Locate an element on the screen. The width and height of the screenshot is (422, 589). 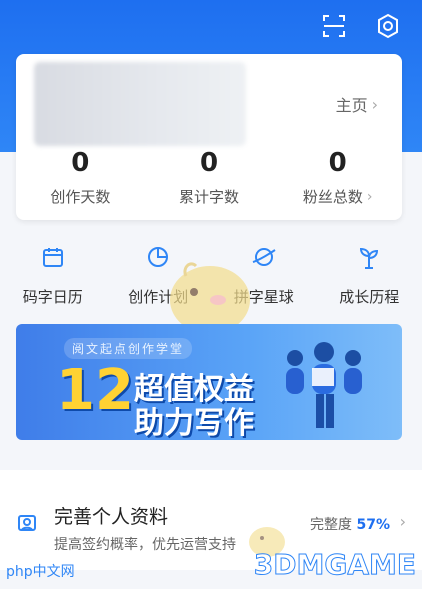
stat-label: 累计字数 is located at coordinates (209, 197).